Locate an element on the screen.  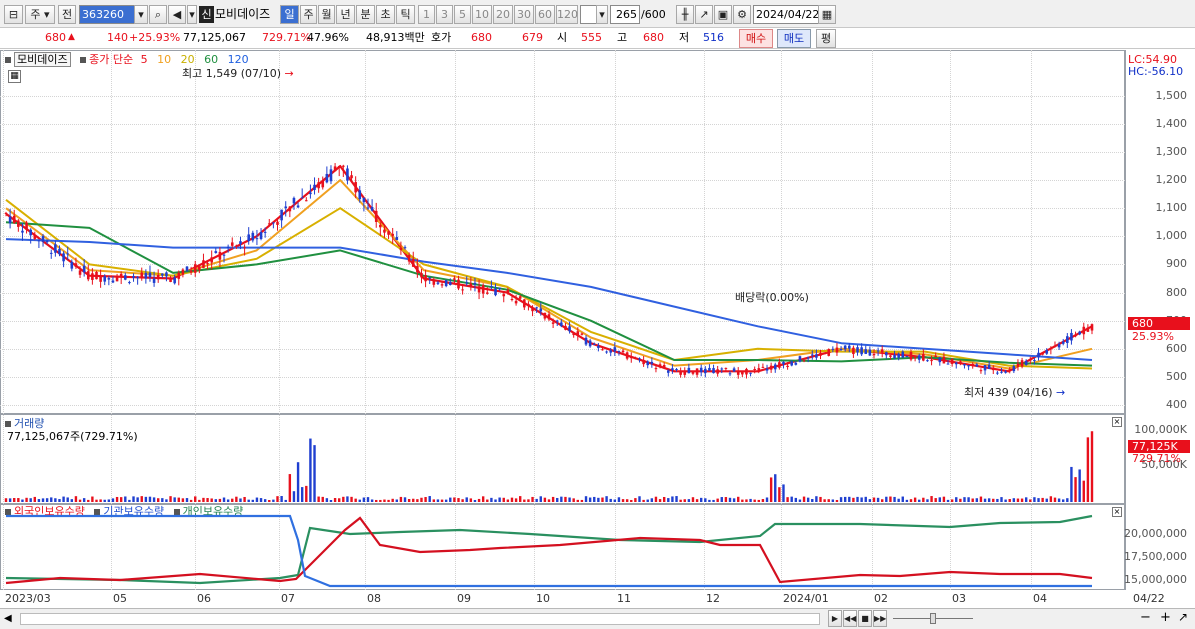
fast-forward-icon: ▶▶ is located at coordinates (880, 618).